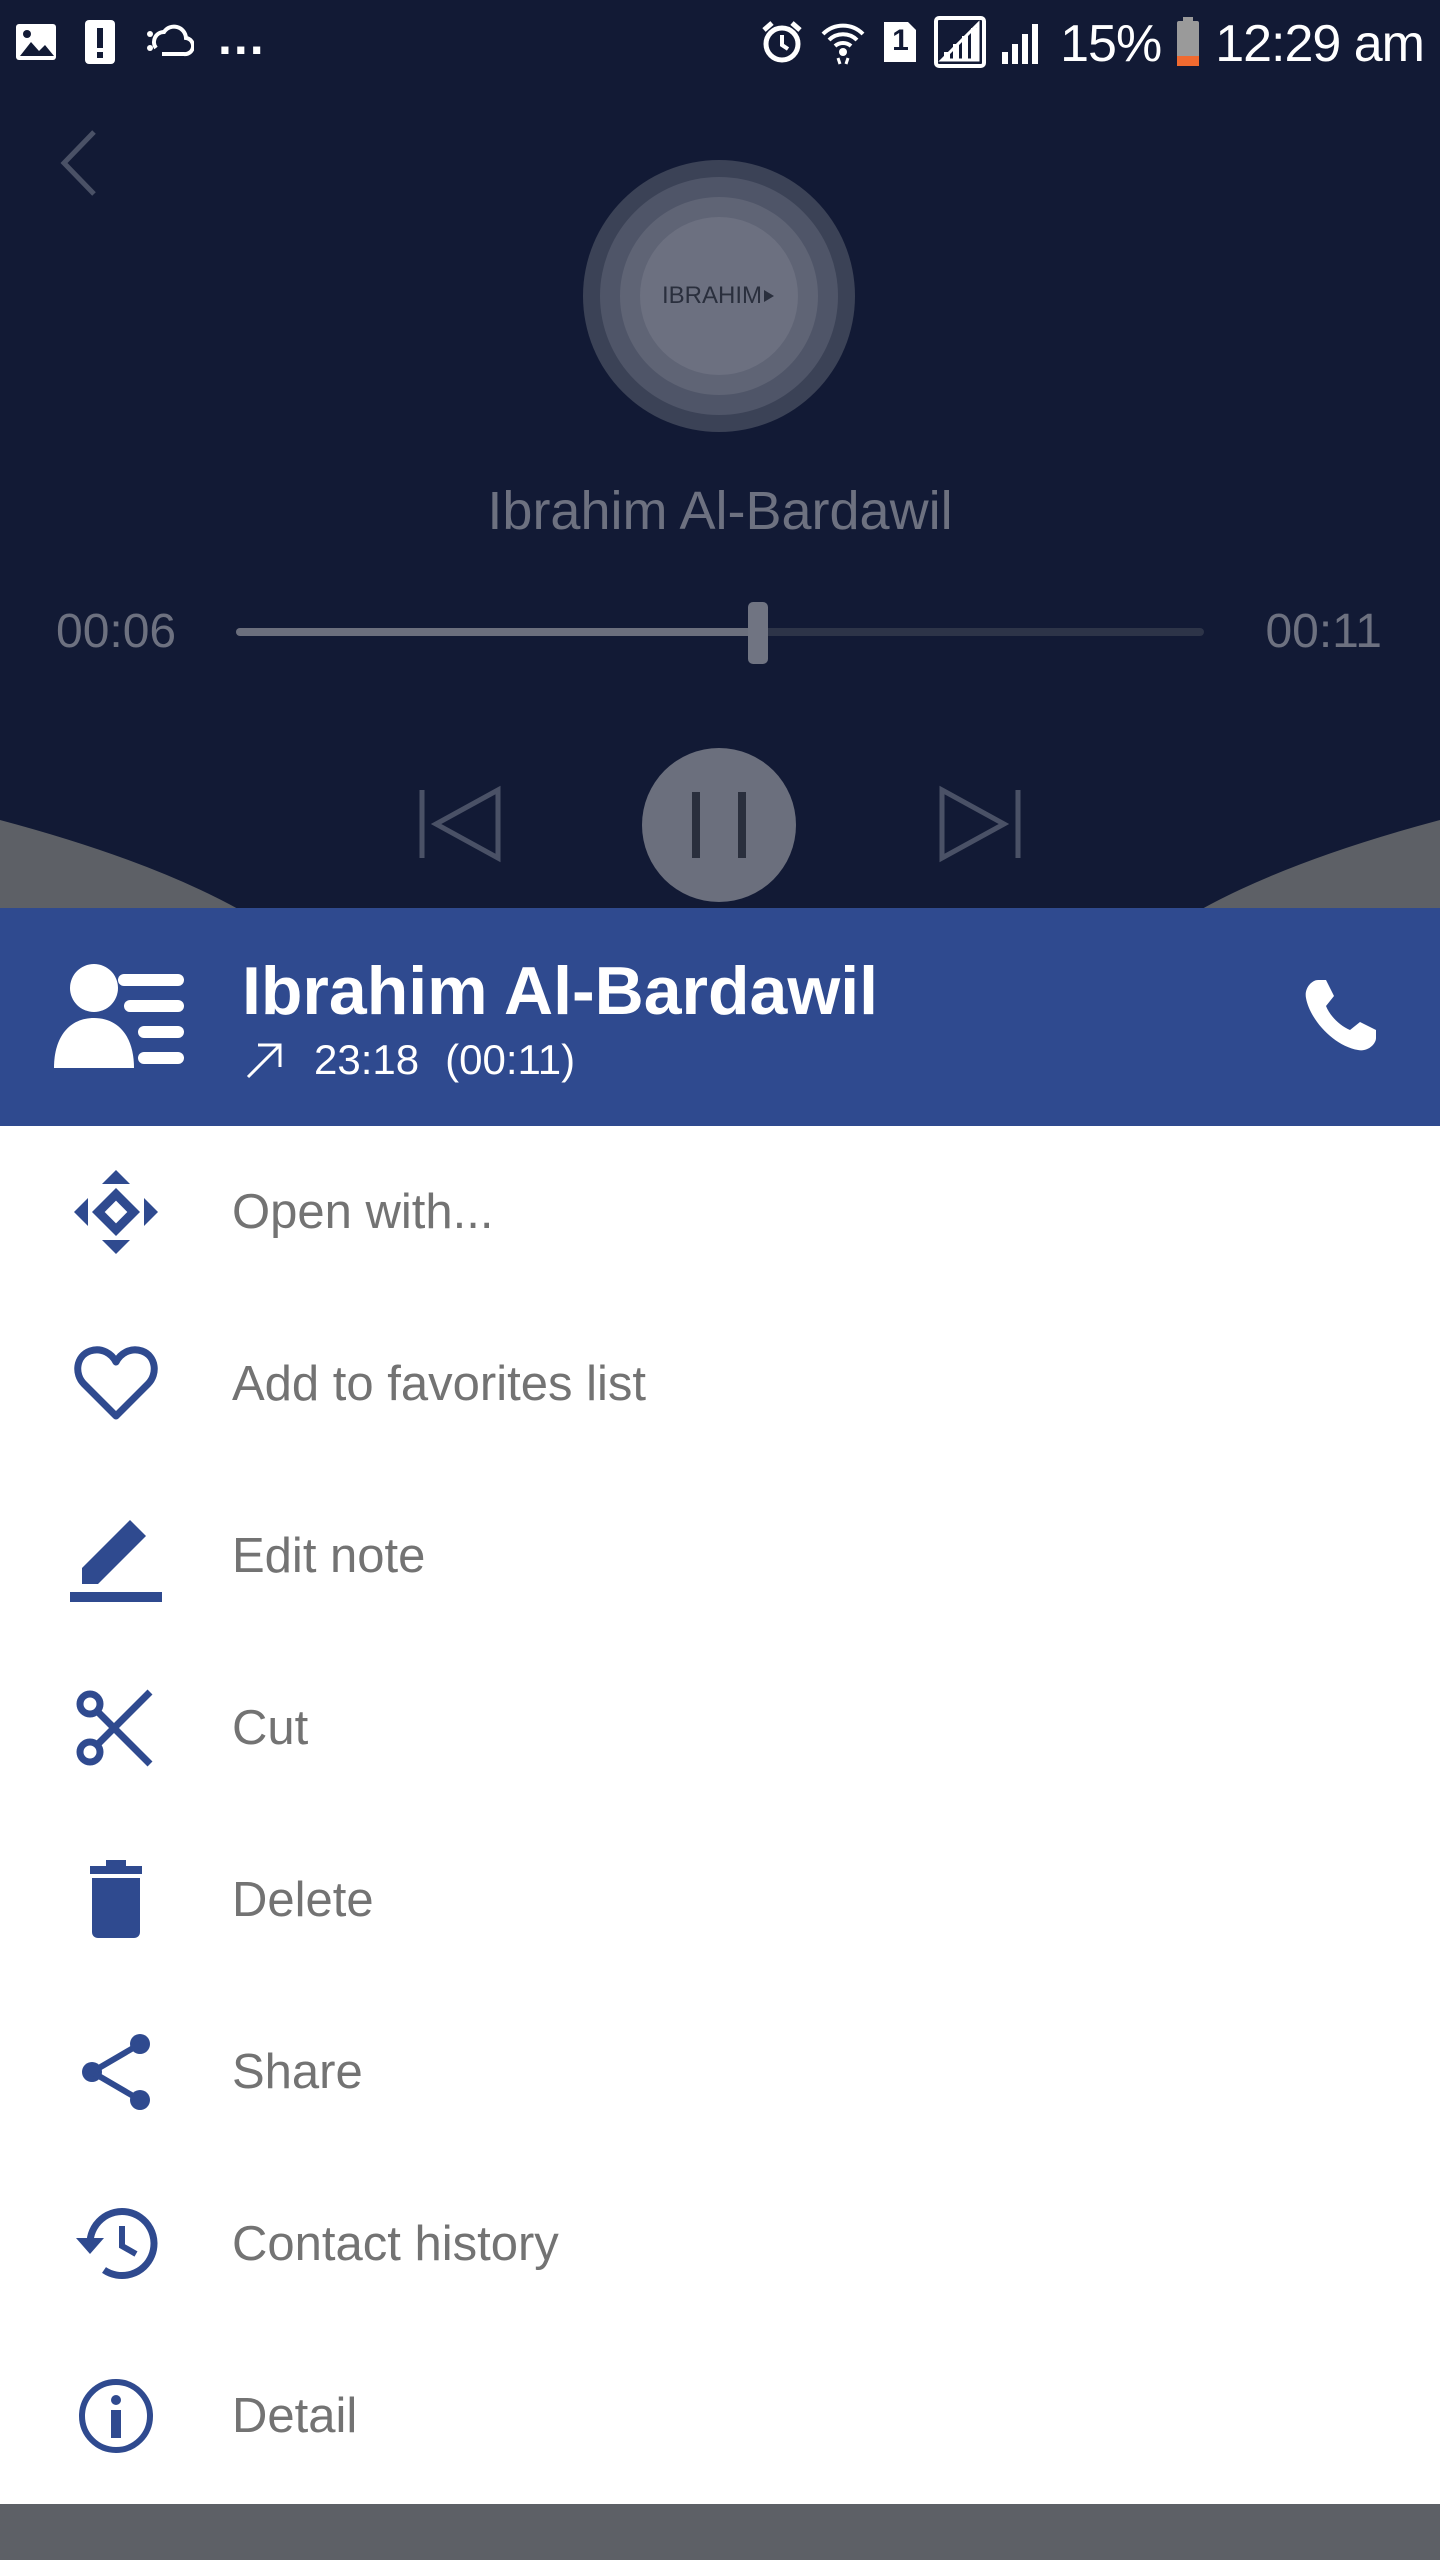 The width and height of the screenshot is (1440, 2560). Describe the element at coordinates (720, 511) in the screenshot. I see `player-title: Ibrahim Al-Bardawil` at that location.